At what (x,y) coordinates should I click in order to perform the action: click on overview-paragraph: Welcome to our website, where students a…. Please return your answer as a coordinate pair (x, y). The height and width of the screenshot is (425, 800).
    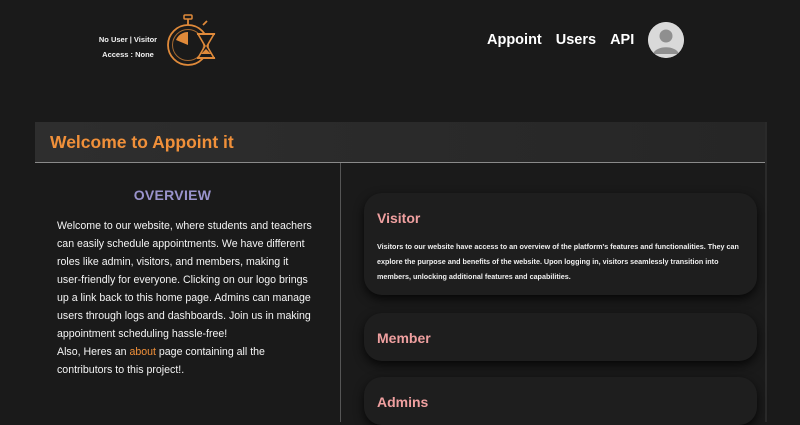
    Looking at the image, I should click on (184, 280).